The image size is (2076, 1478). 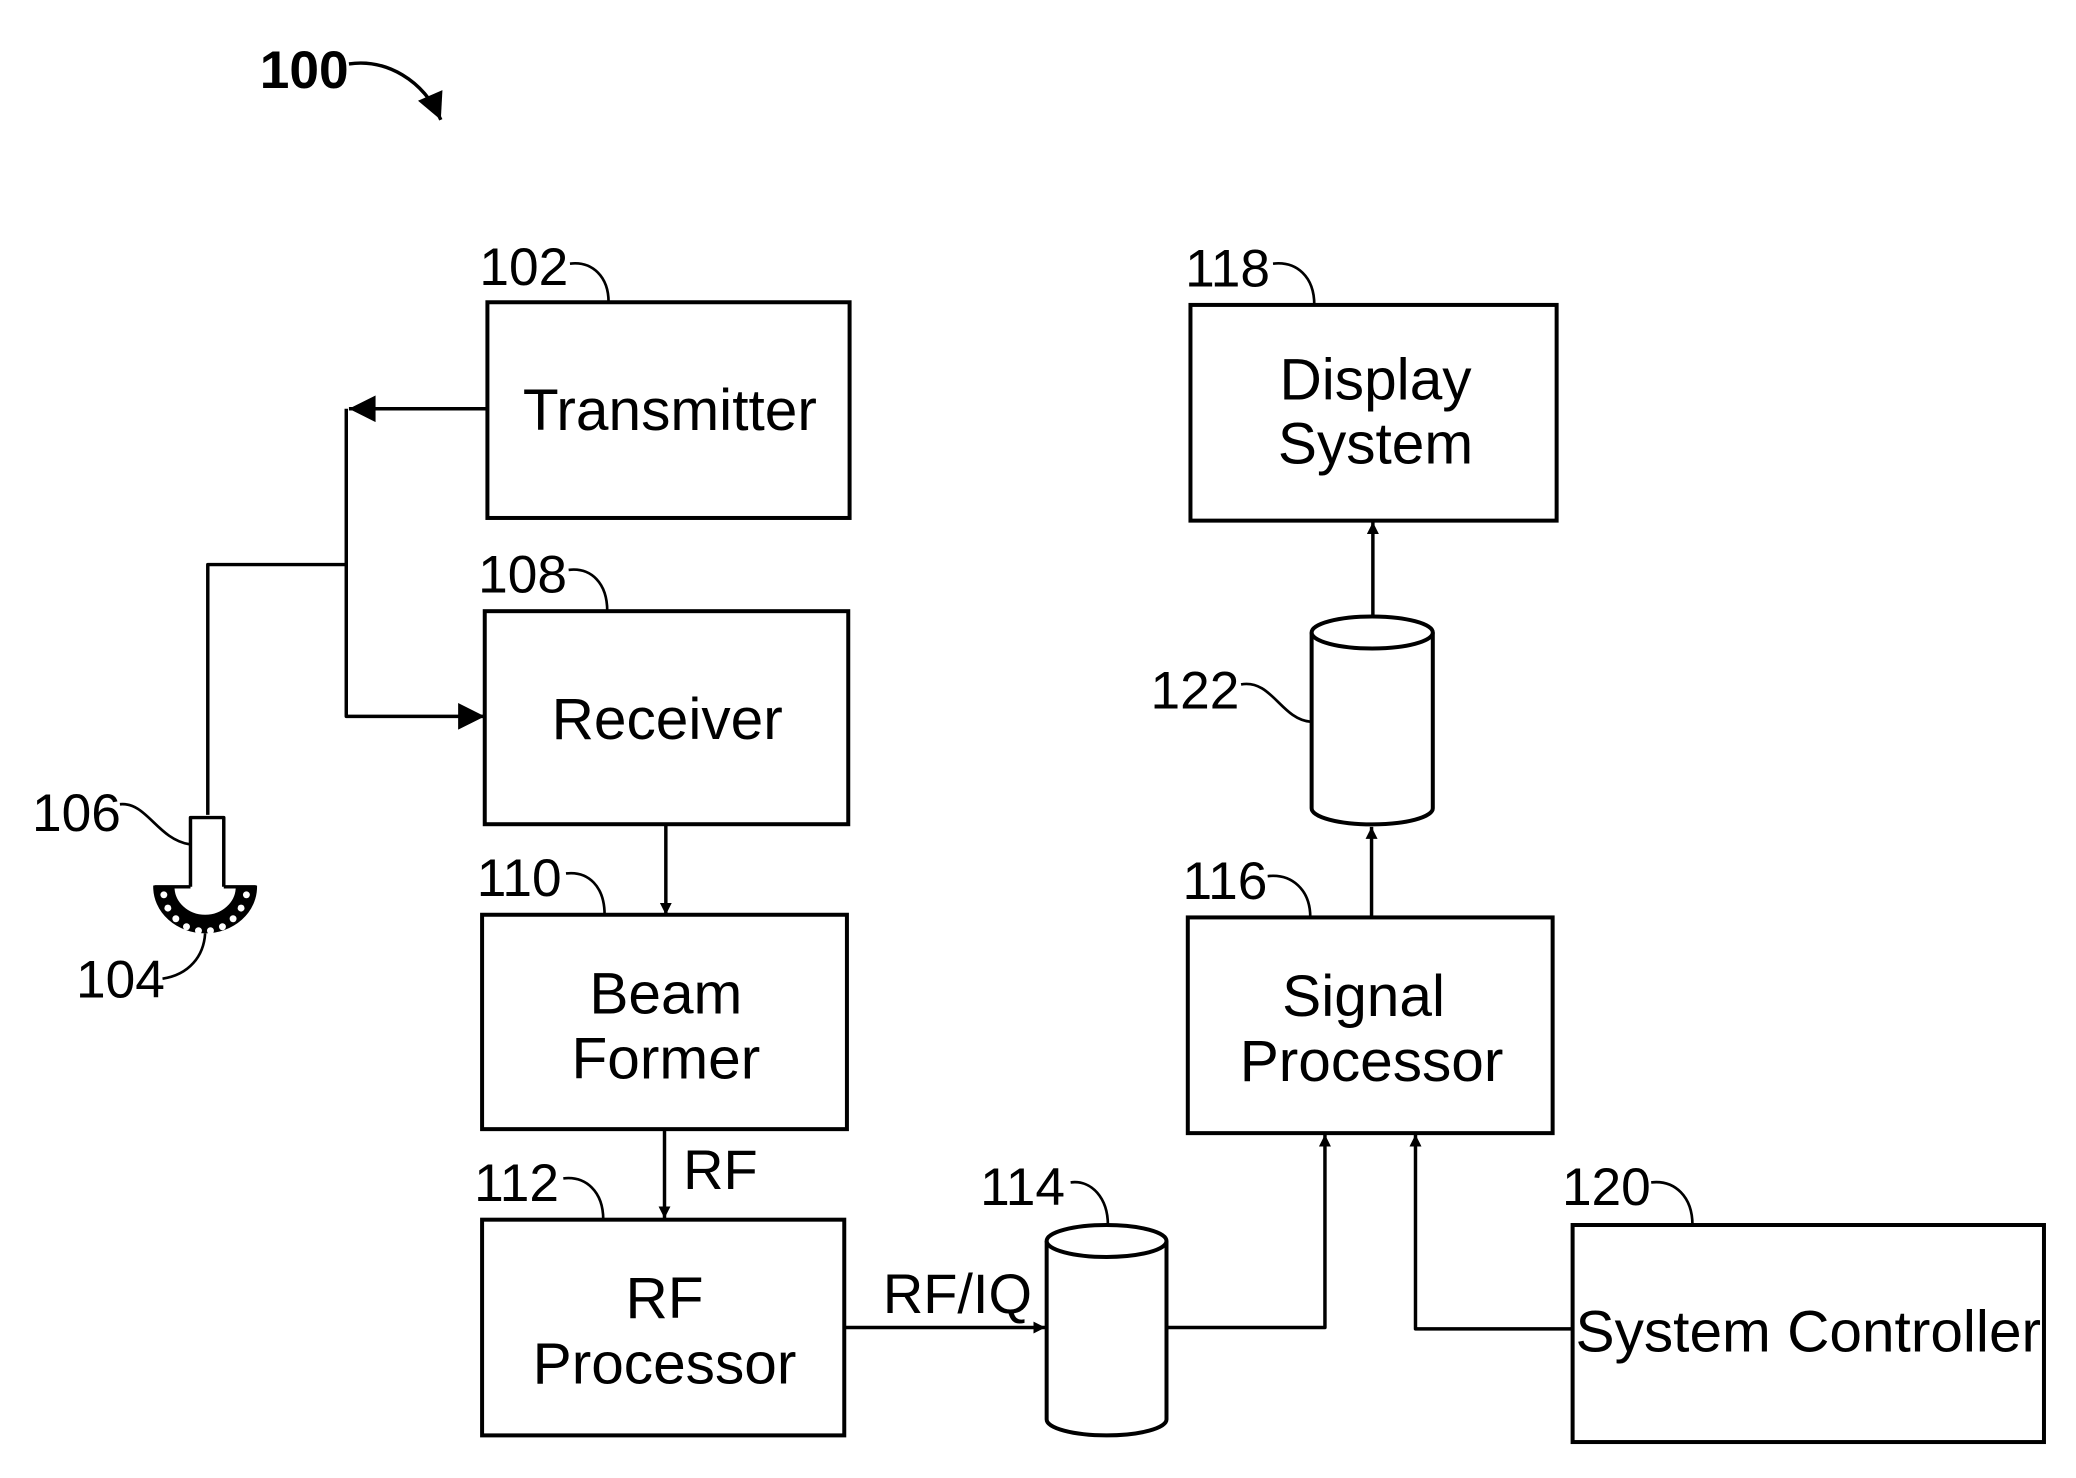 I want to click on transducer-leader, so click(x=184, y=956).